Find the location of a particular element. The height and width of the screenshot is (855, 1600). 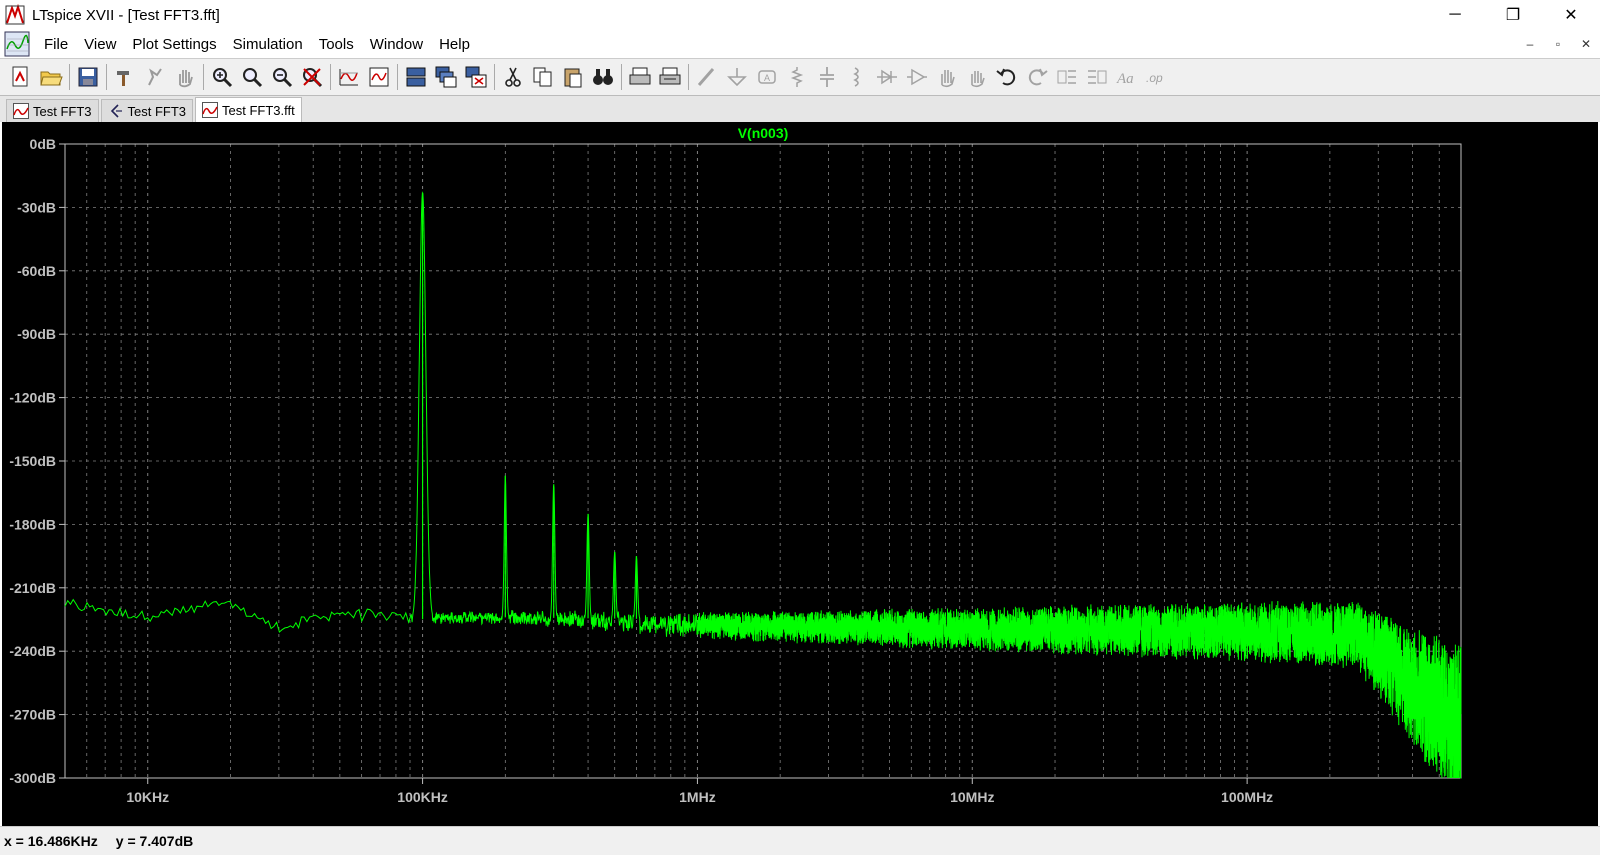

autorange-icon is located at coordinates (348, 77).